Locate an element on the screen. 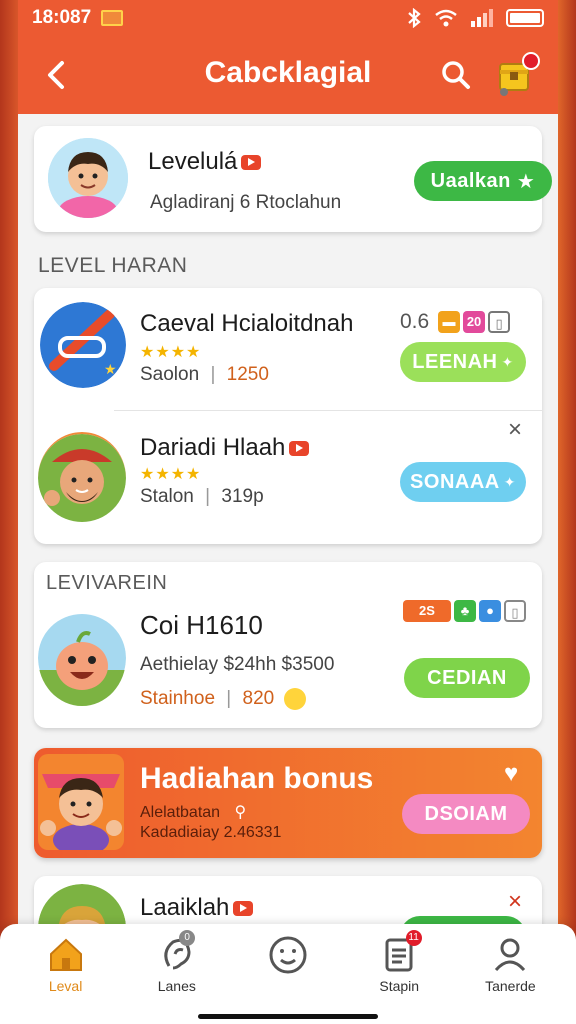 The image size is (576, 1024). featured-action-button: CEDIAN is located at coordinates (467, 678).